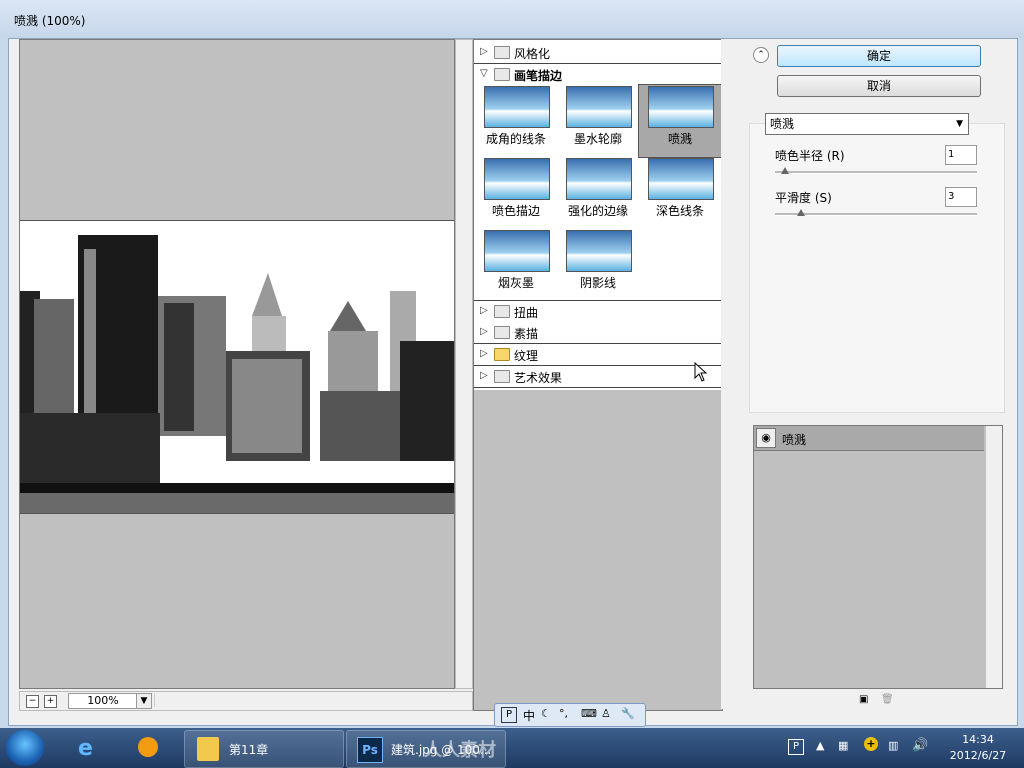 The width and height of the screenshot is (1024, 768). I want to click on category-texture: ▷ 纹理, so click(598, 355).